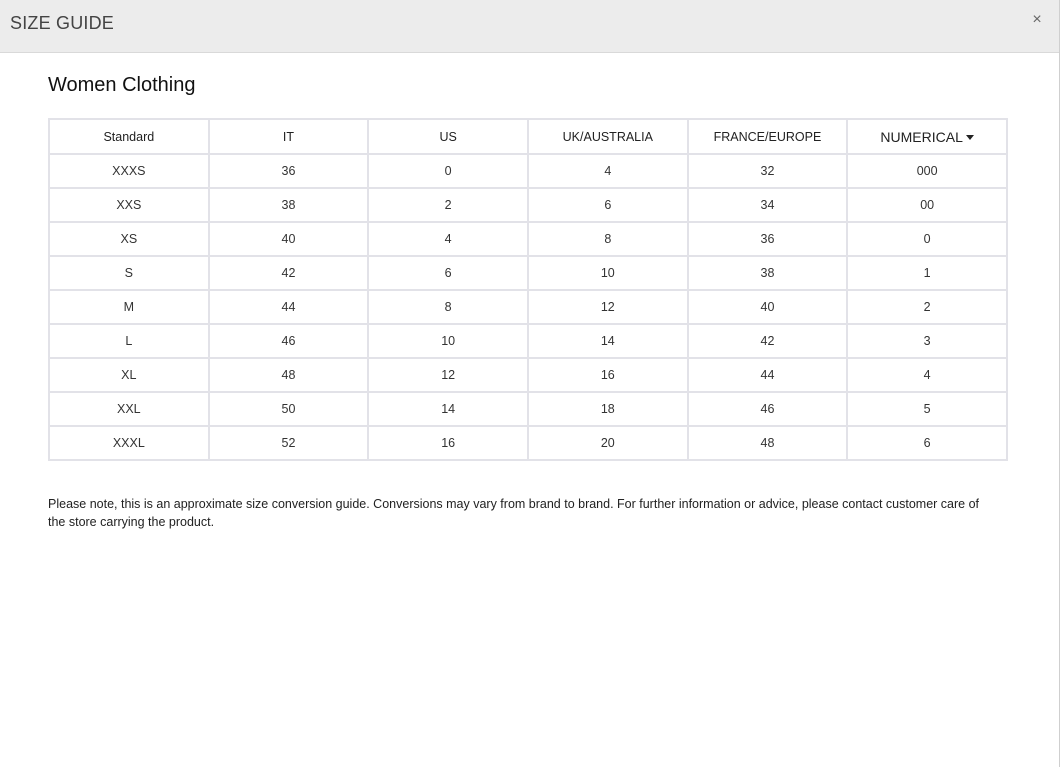 This screenshot has height=767, width=1062. I want to click on table-row: XL 48 12 16 44 4, so click(528, 375).